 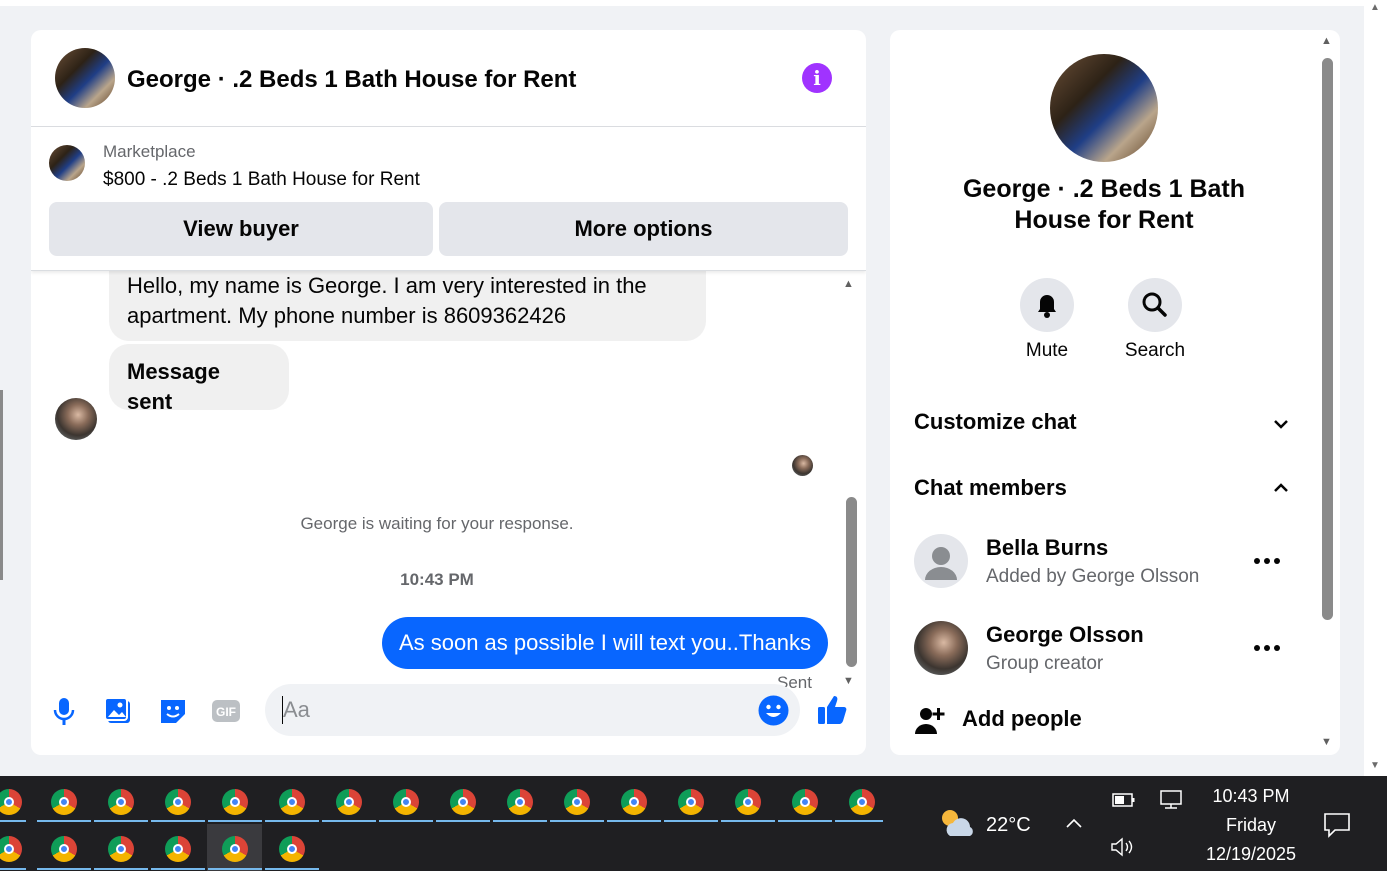 What do you see at coordinates (1047, 350) in the screenshot?
I see `mute-label: Mute` at bounding box center [1047, 350].